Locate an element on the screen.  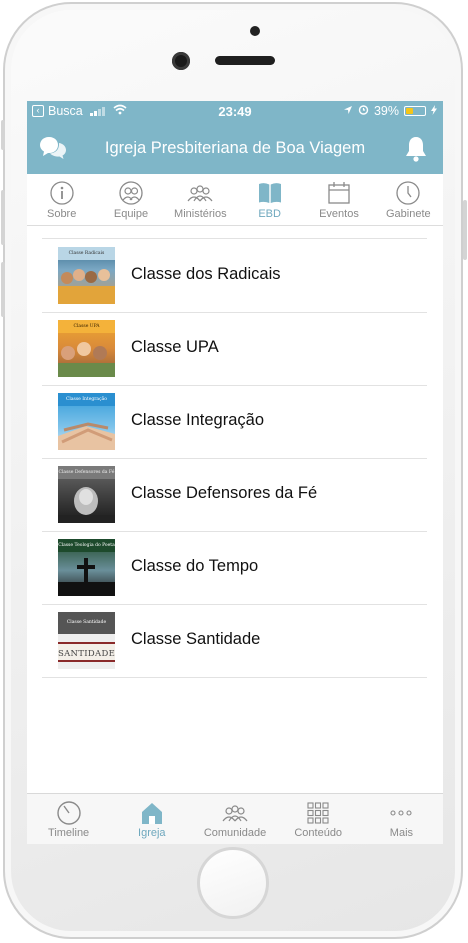
thumbnail-caption: Classe Defensores da Fé is located at coordinates (86, 472).